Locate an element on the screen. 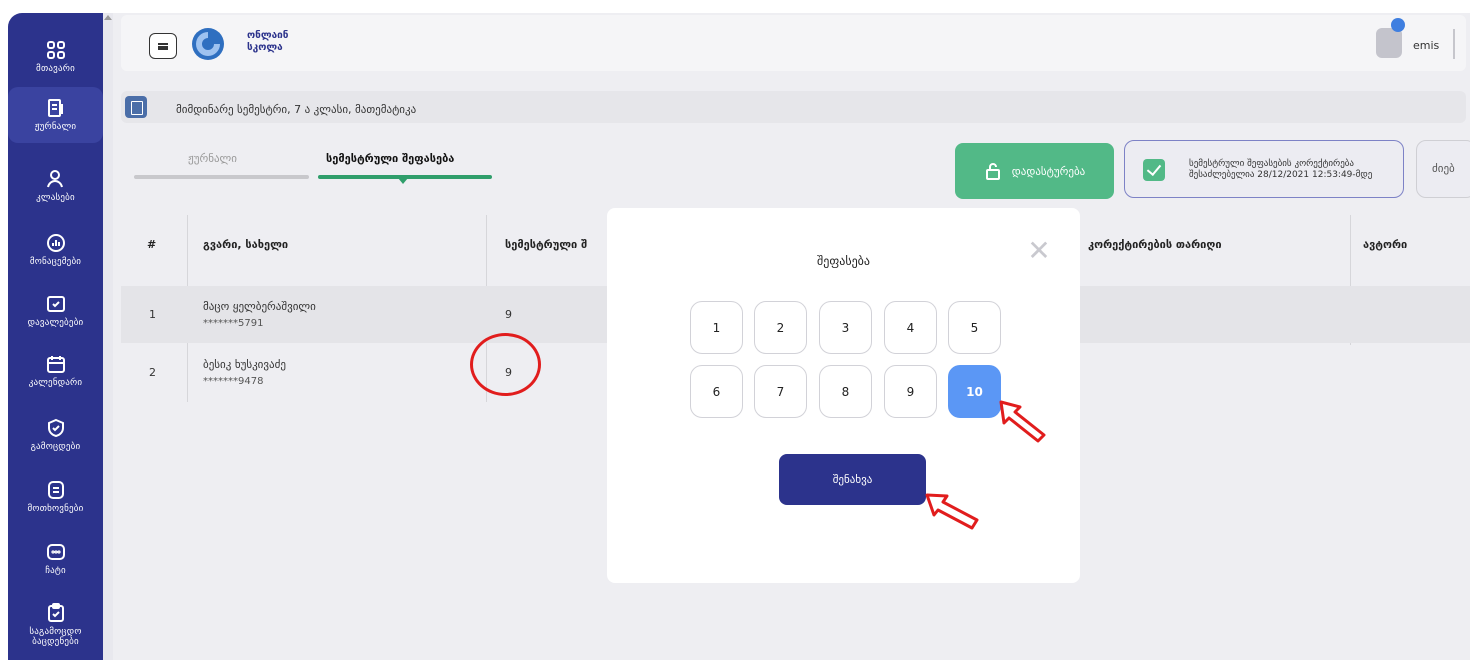 The image size is (1470, 660). tab-indicator is located at coordinates (403, 181).